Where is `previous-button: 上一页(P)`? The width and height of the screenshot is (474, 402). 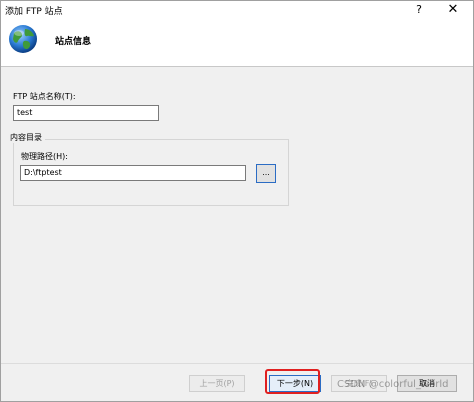
previous-button: 上一页(P) is located at coordinates (217, 383).